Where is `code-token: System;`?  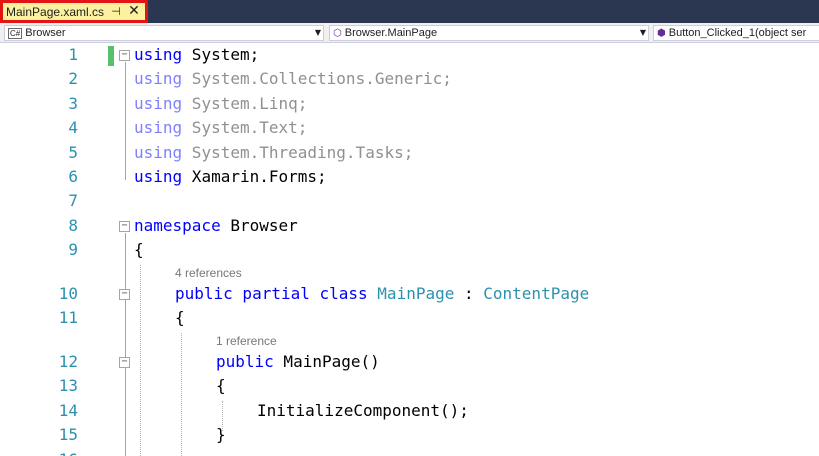 code-token: System; is located at coordinates (221, 54).